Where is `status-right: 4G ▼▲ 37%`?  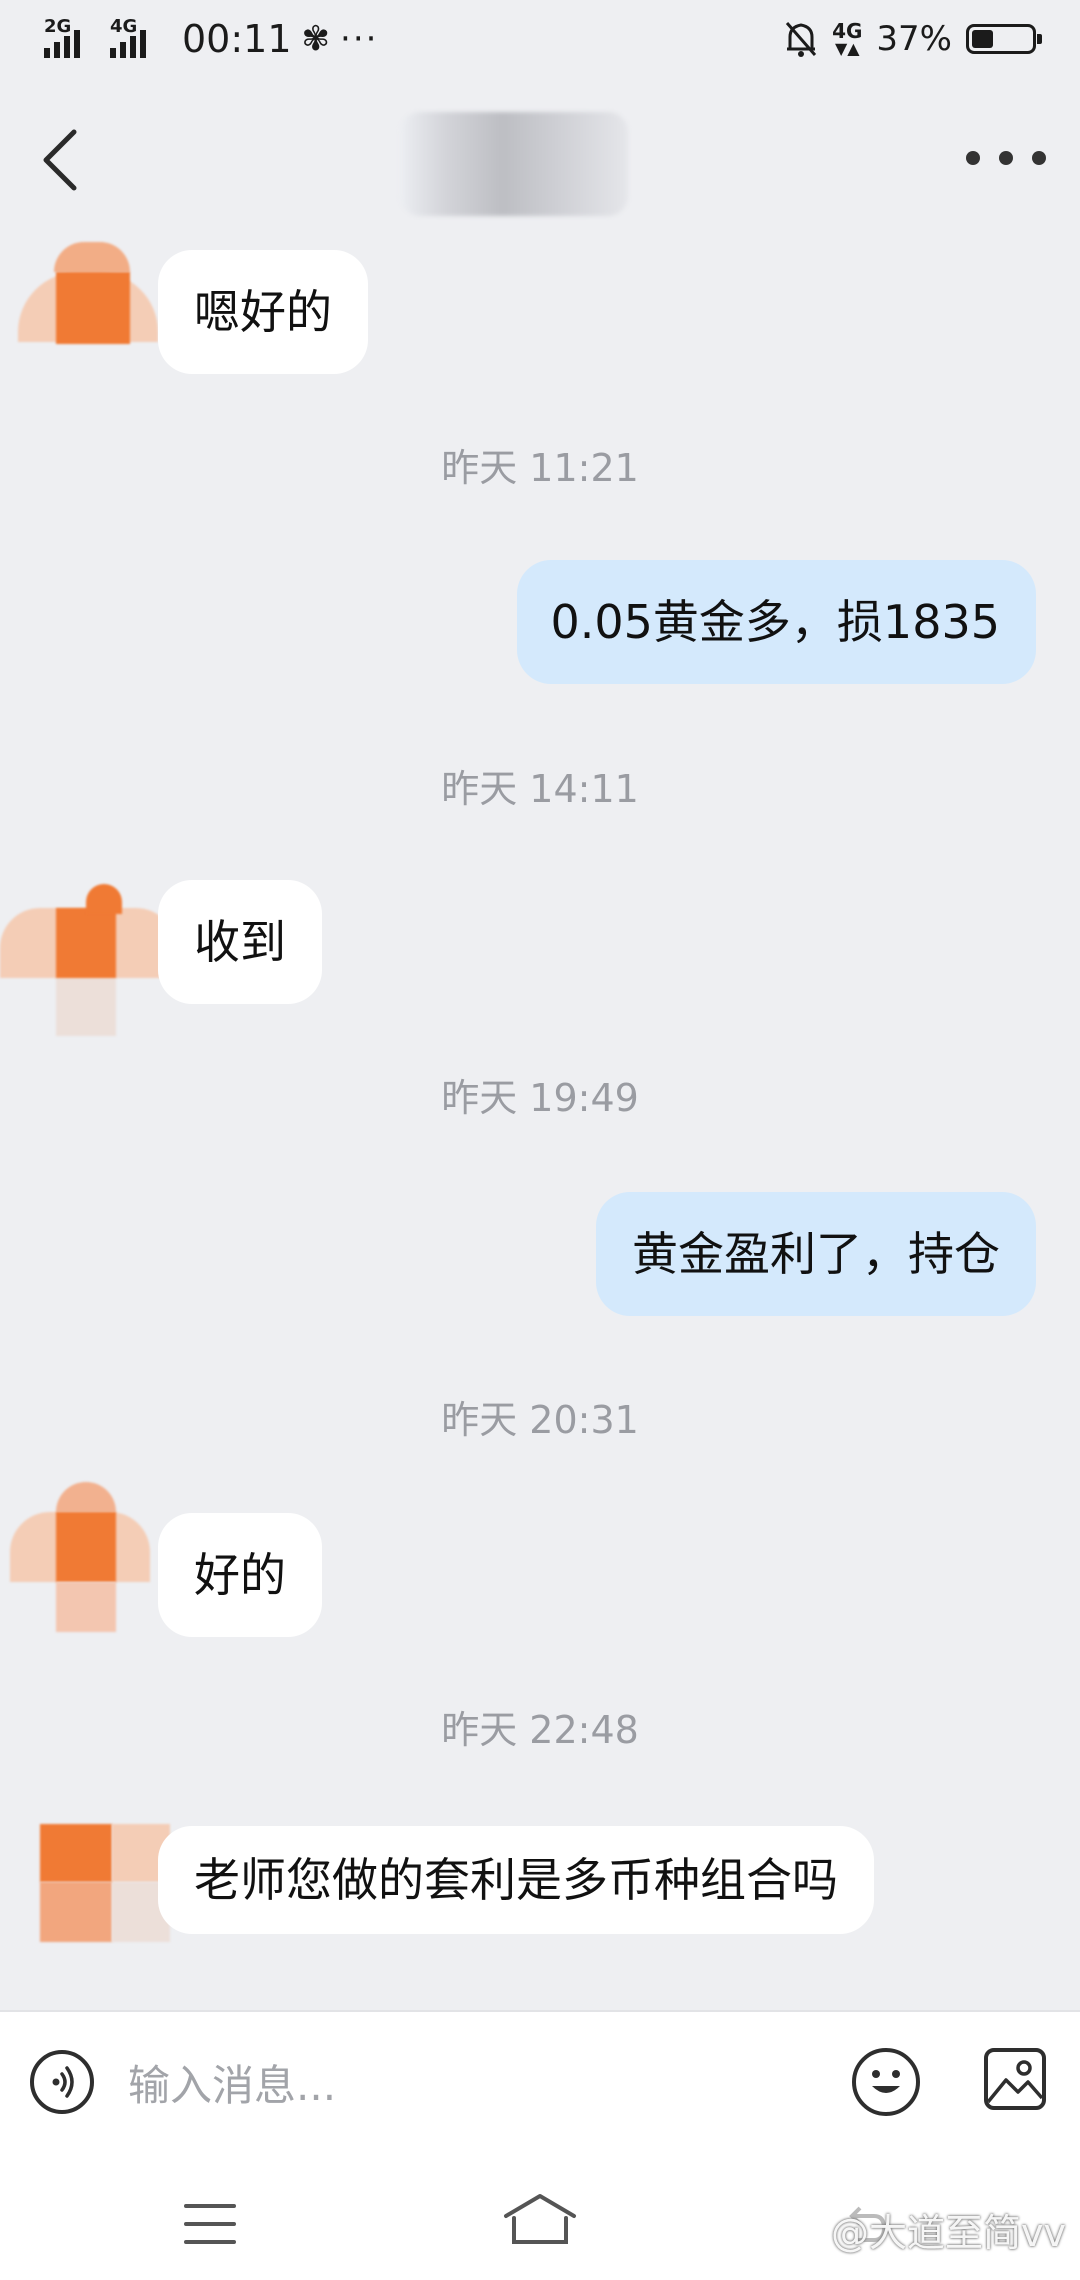 status-right: 4G ▼▲ 37% is located at coordinates (913, 39).